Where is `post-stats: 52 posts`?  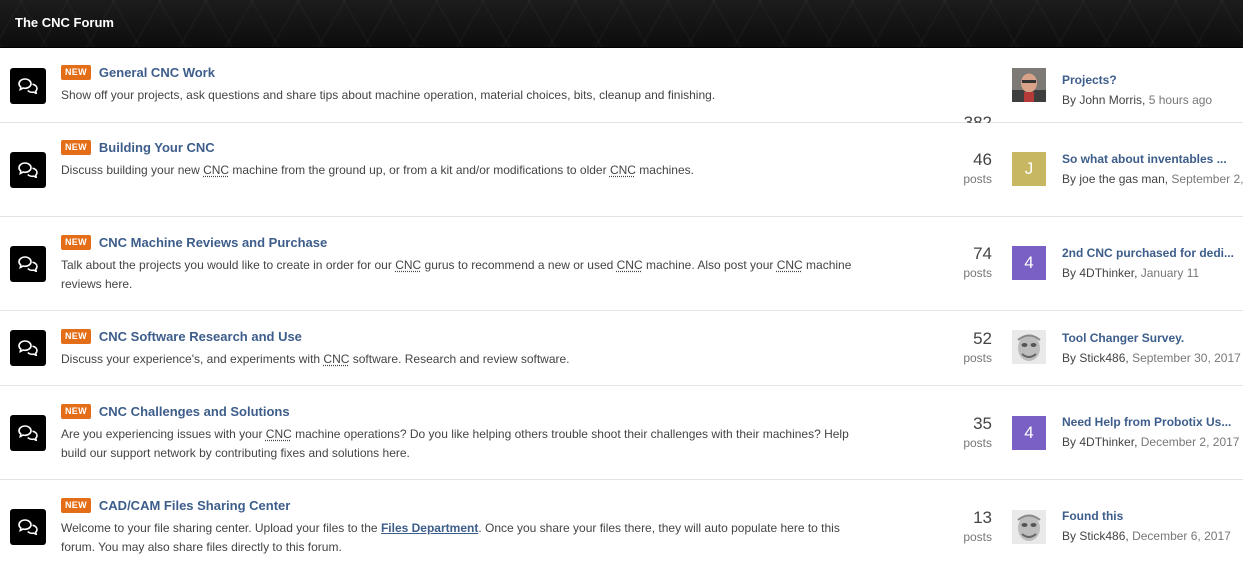 post-stats: 52 posts is located at coordinates (966, 347).